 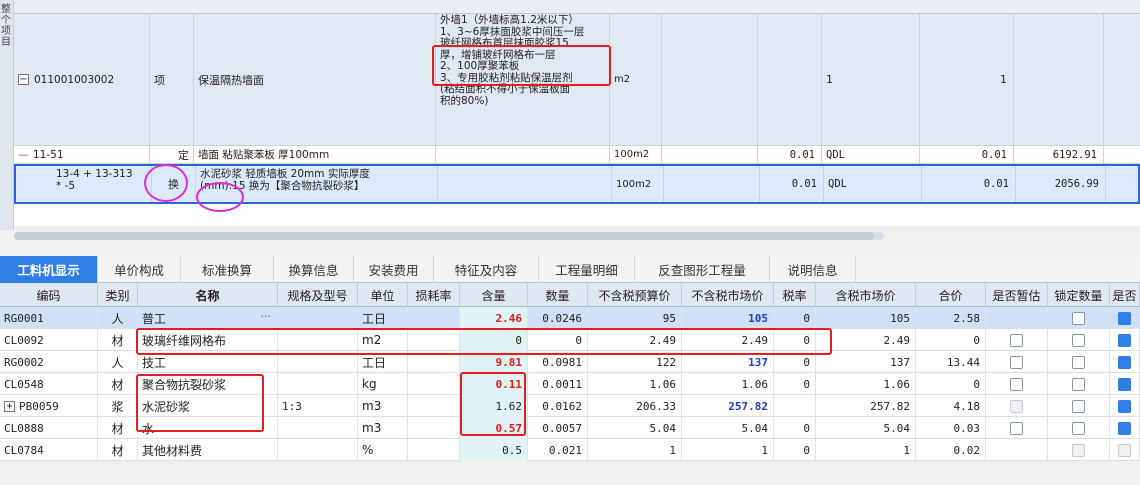 What do you see at coordinates (1079, 295) in the screenshot?
I see `col-header-lock-qty: 锁定数量` at bounding box center [1079, 295].